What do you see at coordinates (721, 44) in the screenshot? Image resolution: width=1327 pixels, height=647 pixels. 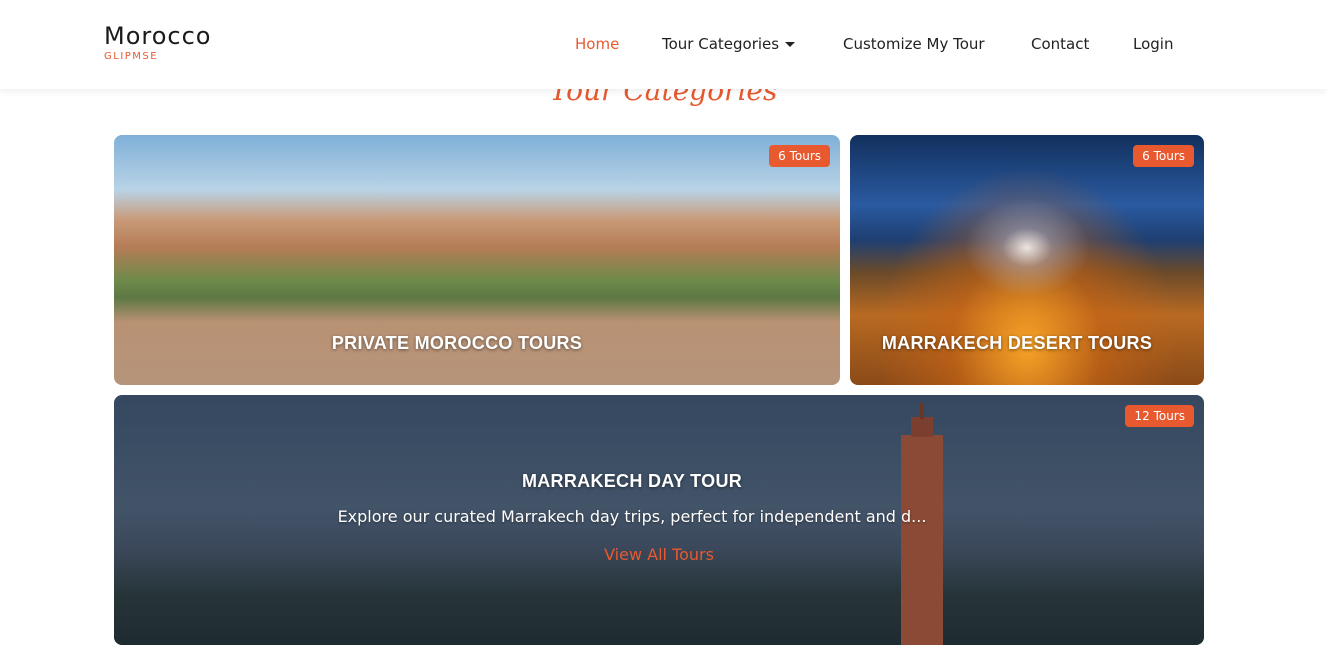 I see `nav-tour-categories-label: Tour Categories` at bounding box center [721, 44].